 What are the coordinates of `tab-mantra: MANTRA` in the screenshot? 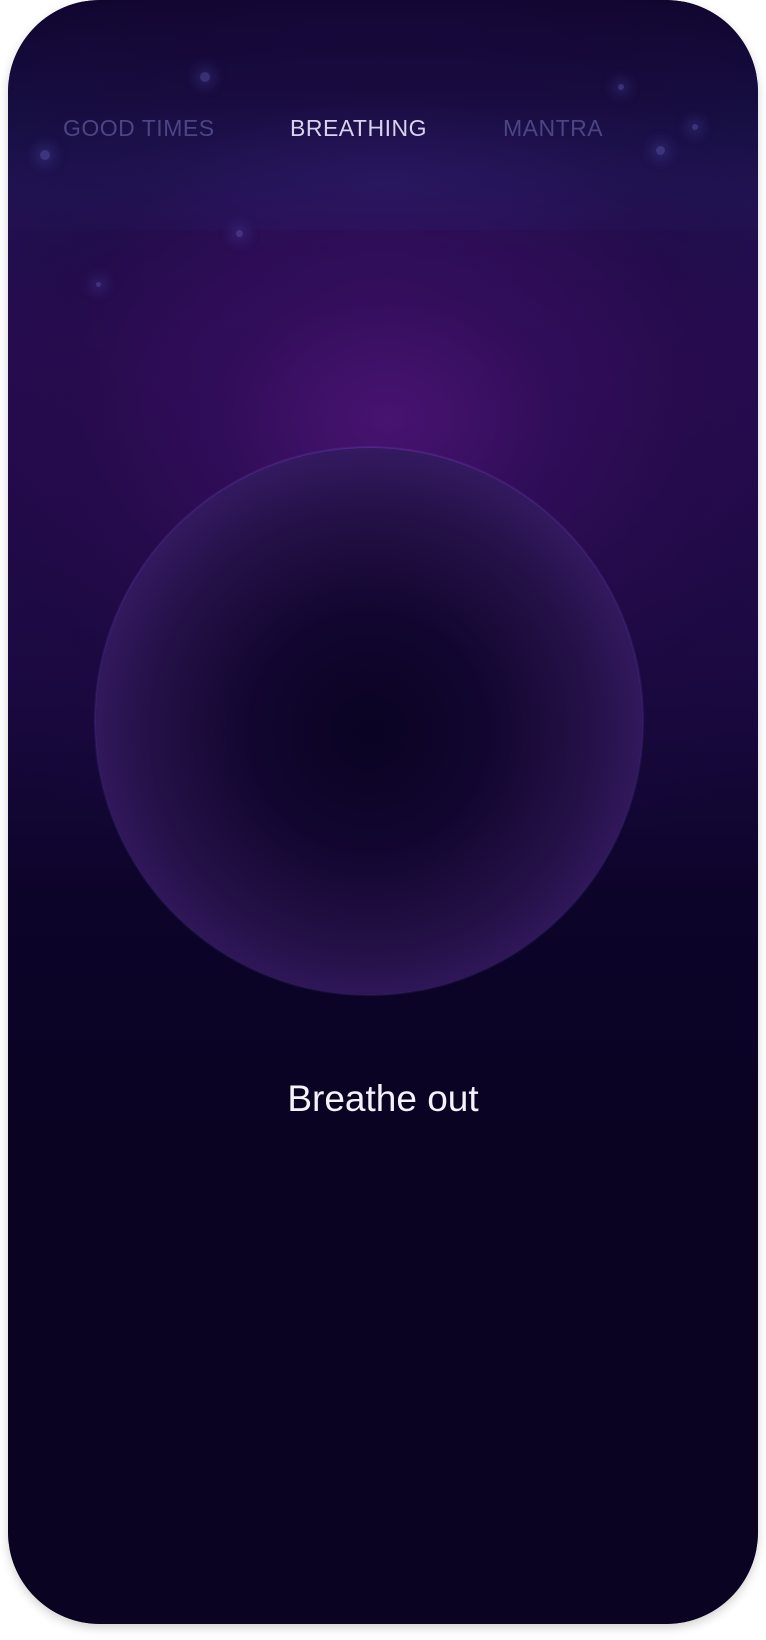 It's located at (553, 128).